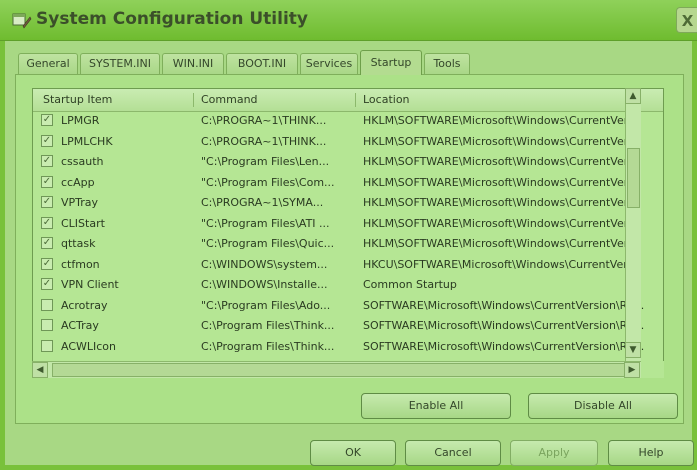 The width and height of the screenshot is (697, 470). Describe the element at coordinates (633, 96) in the screenshot. I see `scroll-up-icon: ▲` at that location.